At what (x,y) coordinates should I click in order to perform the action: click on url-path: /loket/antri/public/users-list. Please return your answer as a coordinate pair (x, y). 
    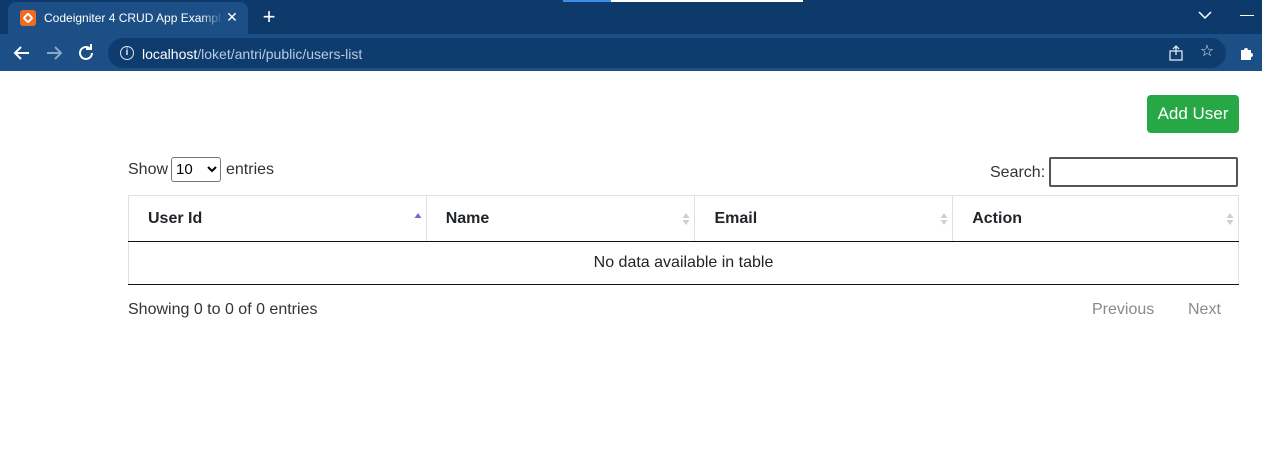
    Looking at the image, I should click on (280, 54).